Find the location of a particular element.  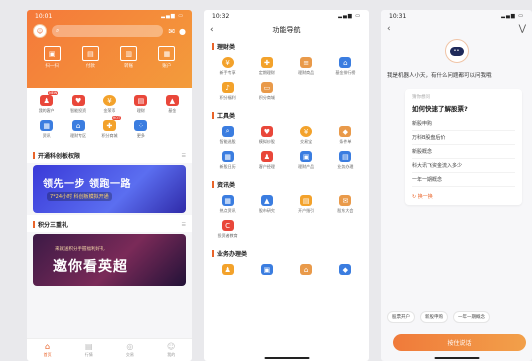

suggested-question: 一年一期概念 is located at coordinates (463, 180).